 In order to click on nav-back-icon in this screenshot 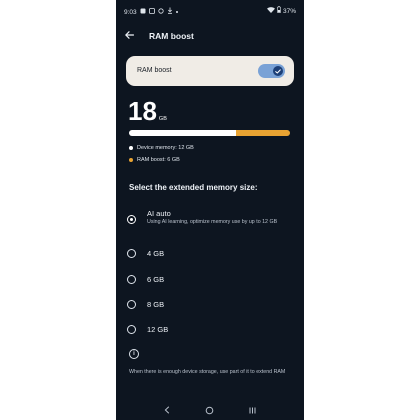, I will do `click(167, 410)`.